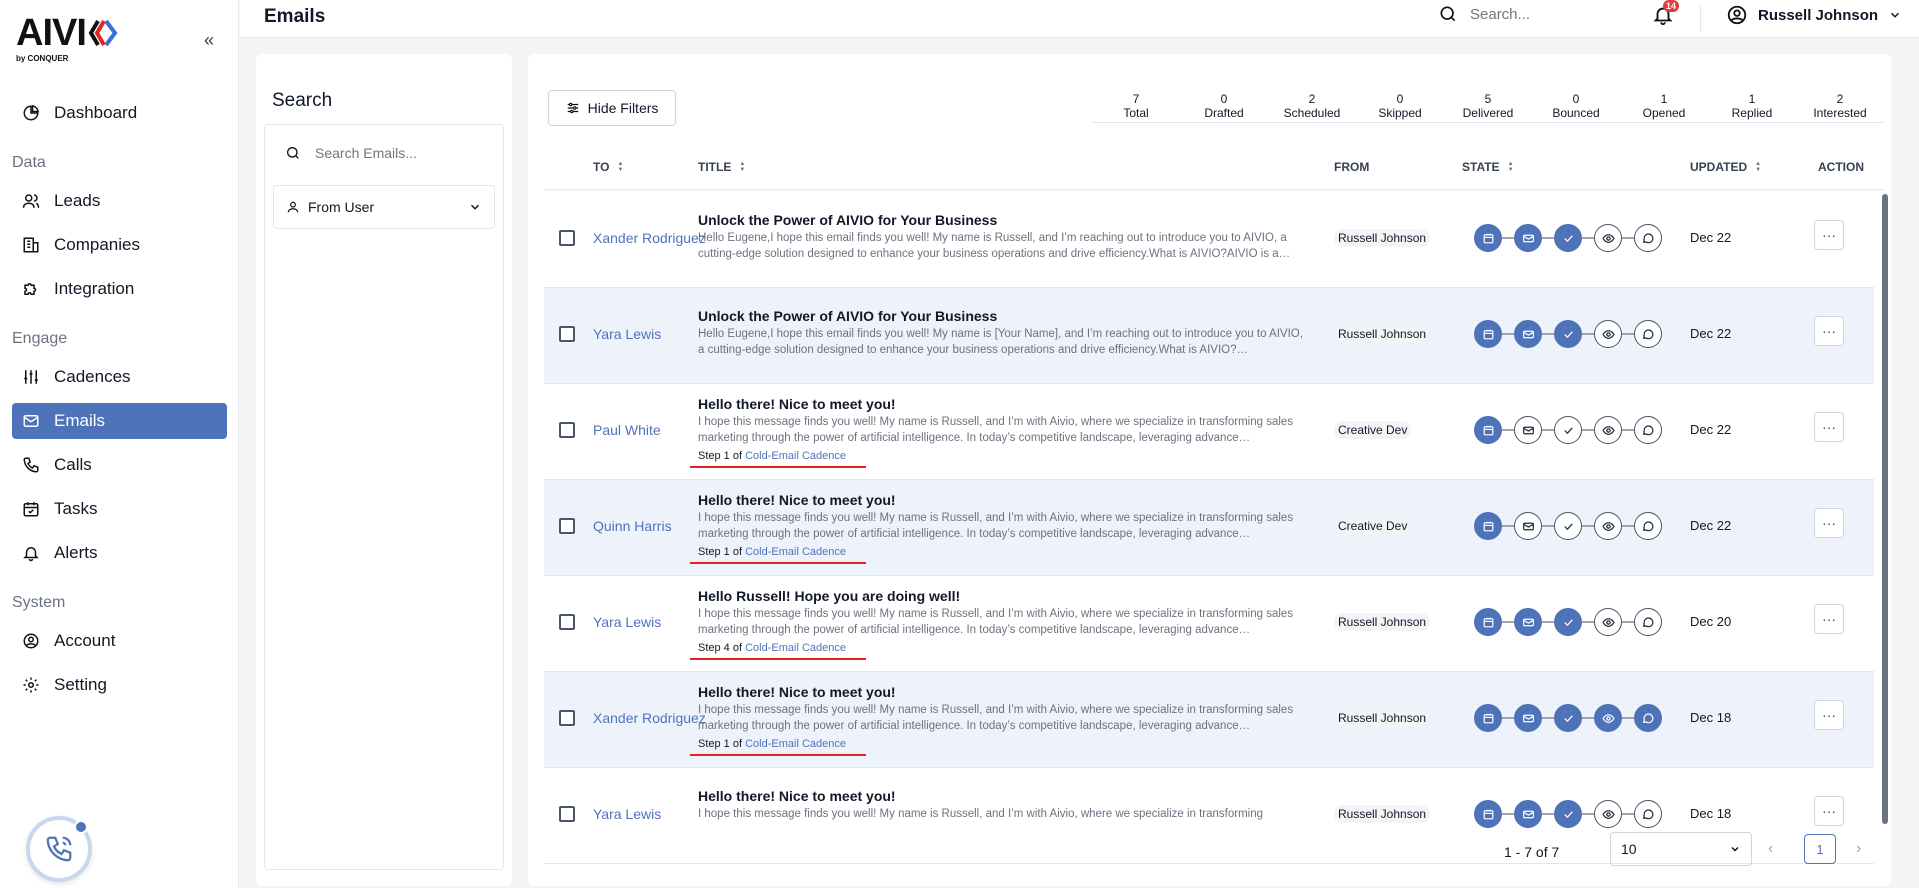  I want to click on page-size-select: 10, so click(1681, 849).